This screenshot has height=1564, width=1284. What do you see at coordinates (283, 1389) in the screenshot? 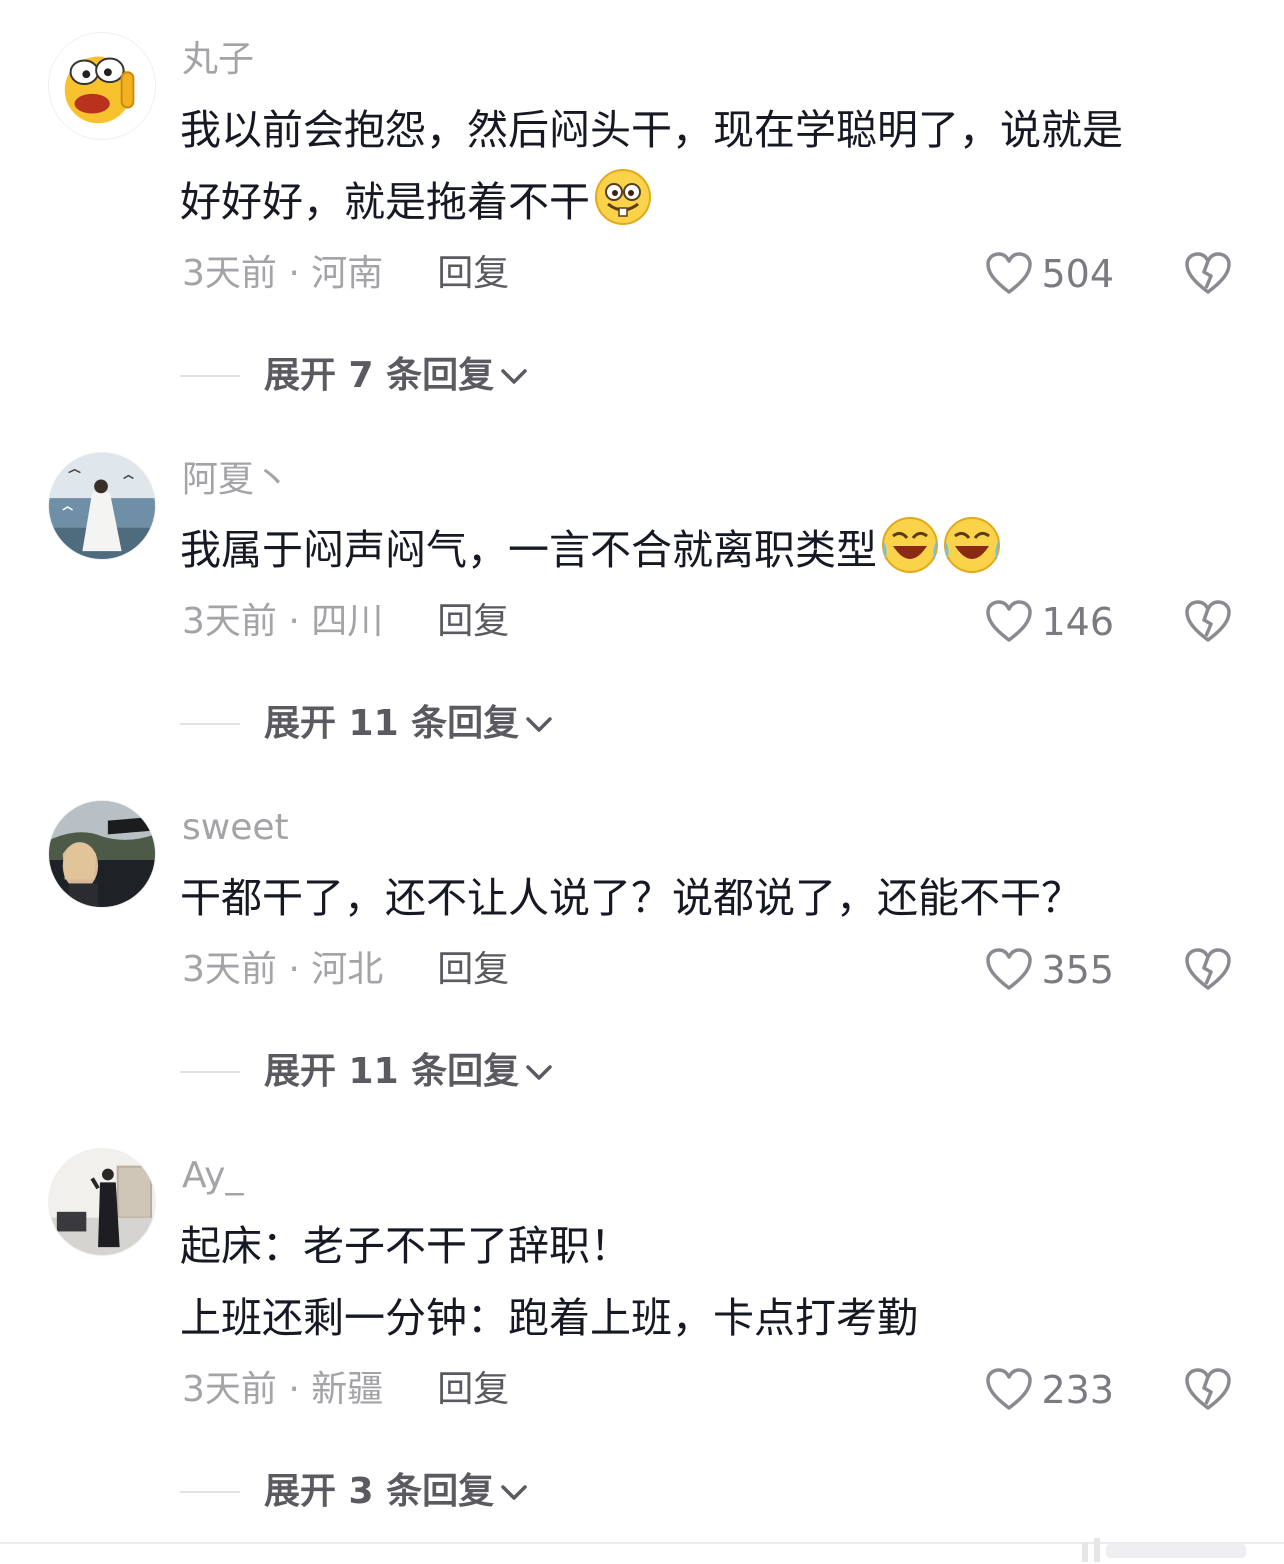
I see `time-location: 3天前 · 新疆` at bounding box center [283, 1389].